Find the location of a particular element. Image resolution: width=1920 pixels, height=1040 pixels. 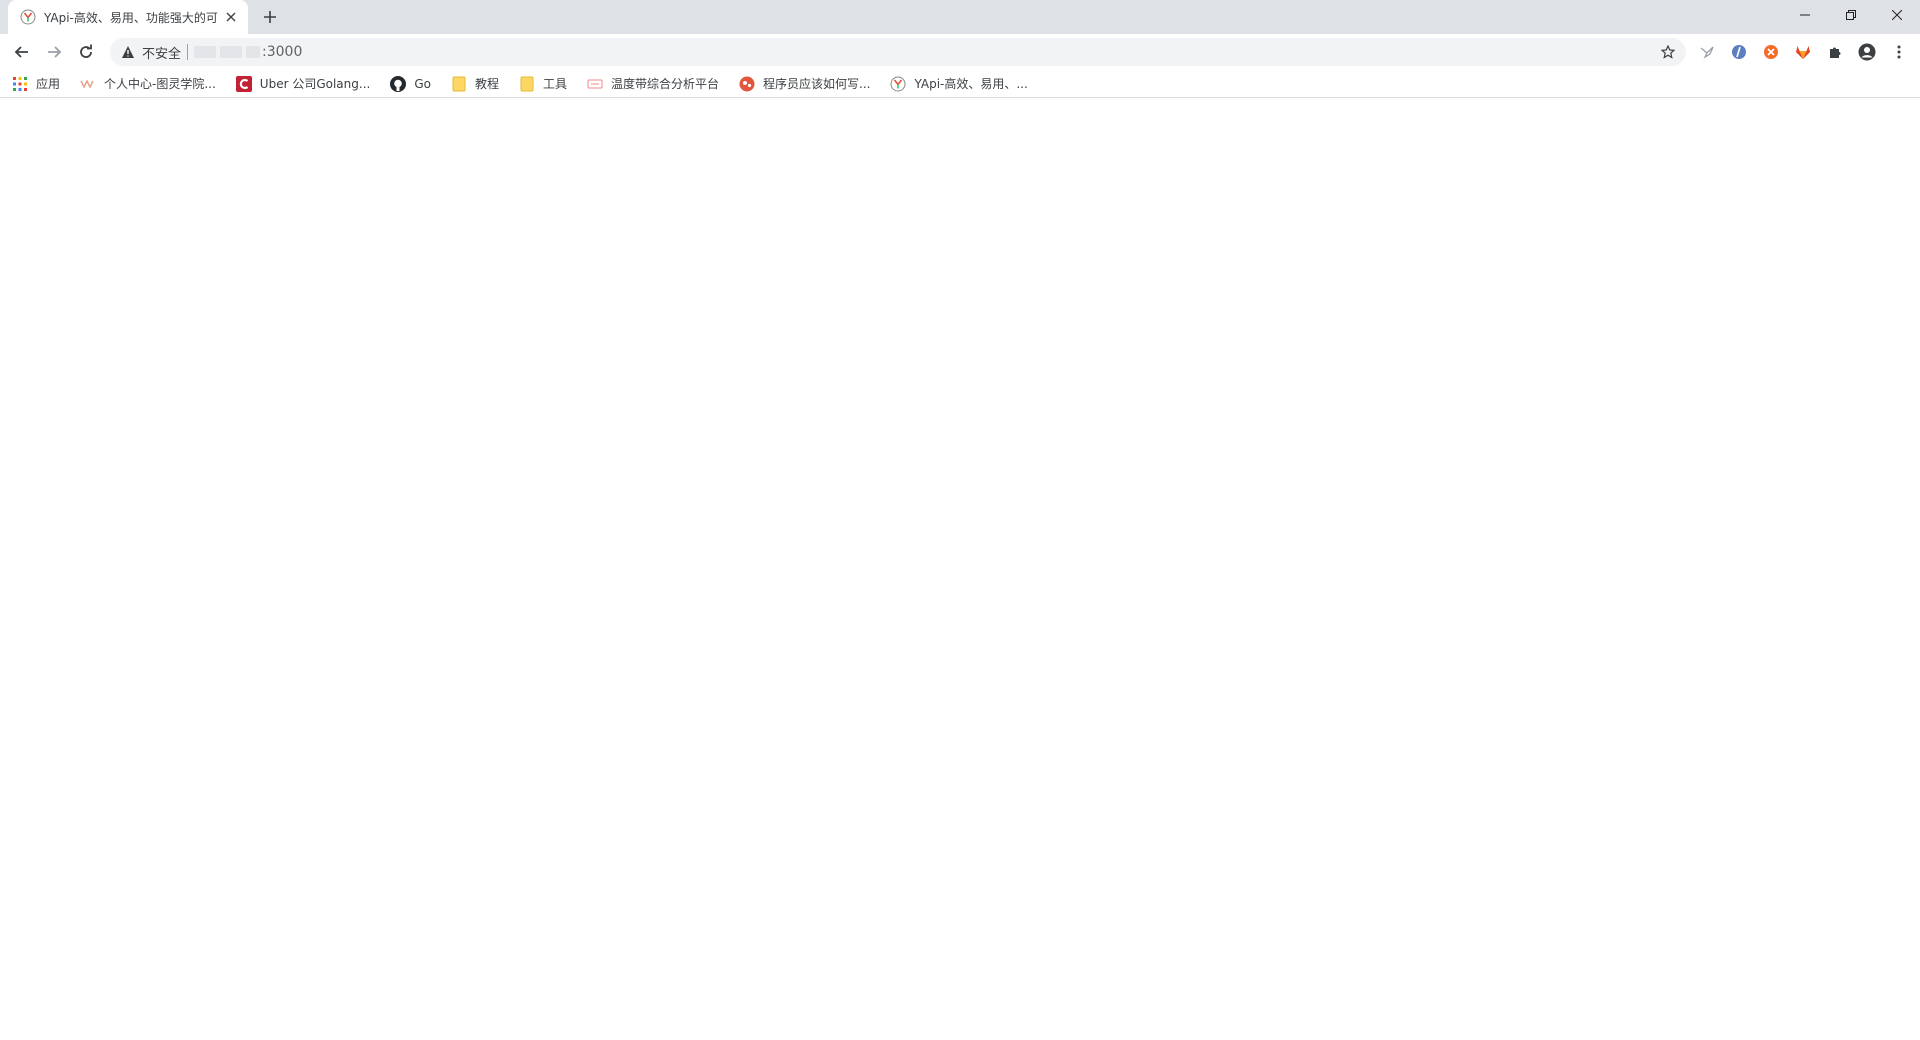

bookmark-platform: 温度带综合分析平台 is located at coordinates (653, 83).